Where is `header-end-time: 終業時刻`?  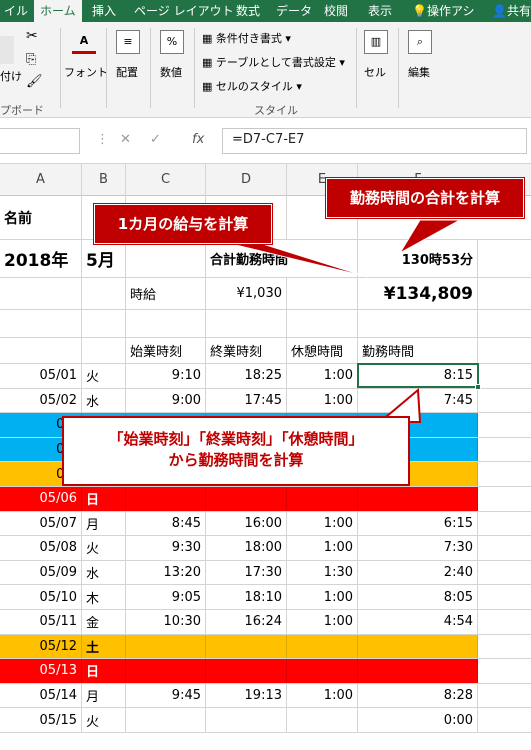 header-end-time: 終業時刻 is located at coordinates (246, 350).